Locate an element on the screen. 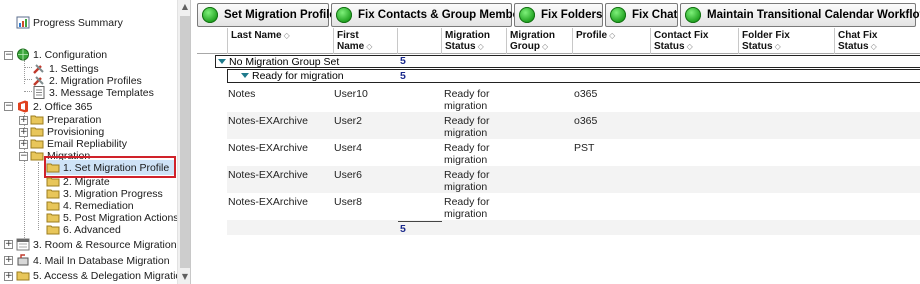  mailbox-icon is located at coordinates (23, 260).